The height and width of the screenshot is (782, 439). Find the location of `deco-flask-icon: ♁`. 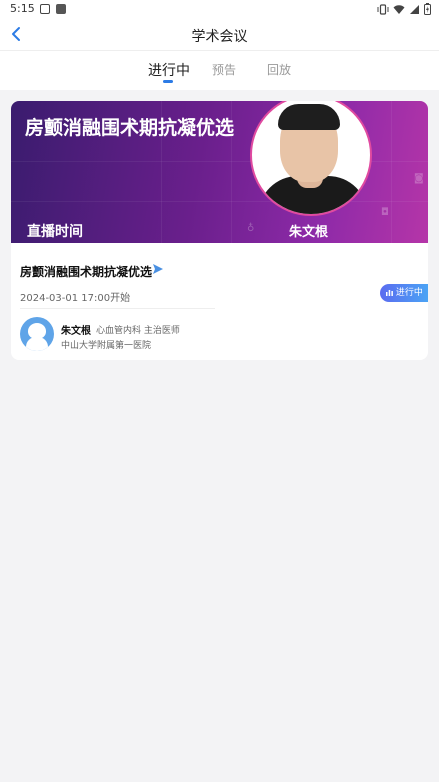

deco-flask-icon: ♁ is located at coordinates (251, 228).